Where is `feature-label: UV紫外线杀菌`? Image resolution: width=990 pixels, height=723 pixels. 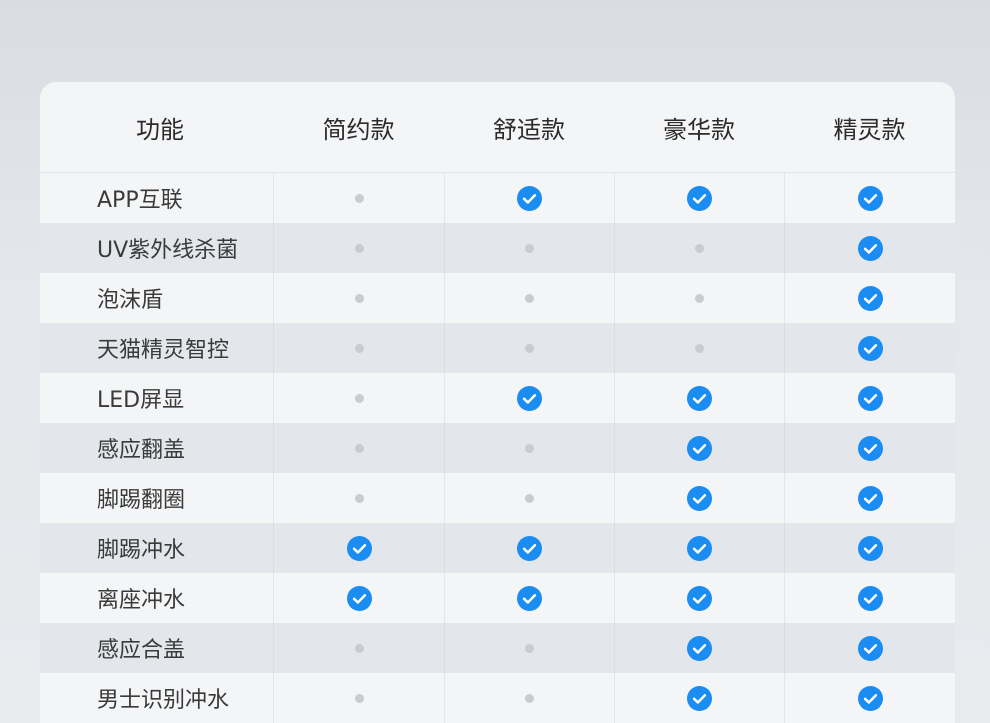 feature-label: UV紫外线杀菌 is located at coordinates (168, 250).